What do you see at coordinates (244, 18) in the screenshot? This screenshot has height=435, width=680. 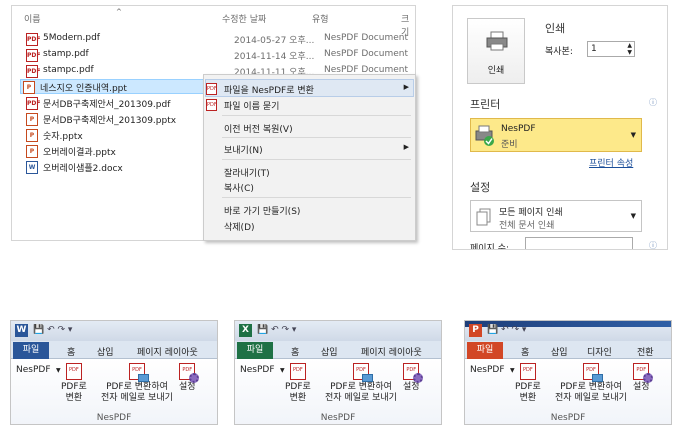 I see `column-header-date: 수정한 날짜` at bounding box center [244, 18].